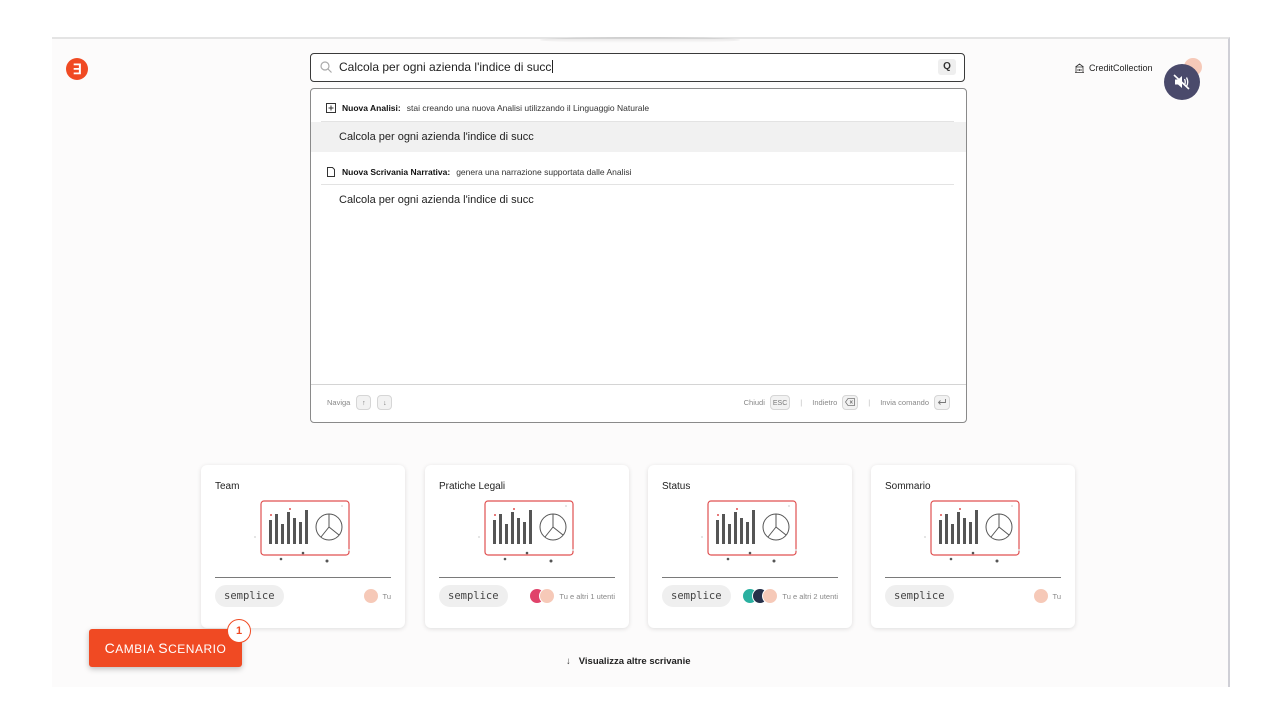  I want to click on desk-card: Sommario semplice Tu, so click(973, 546).